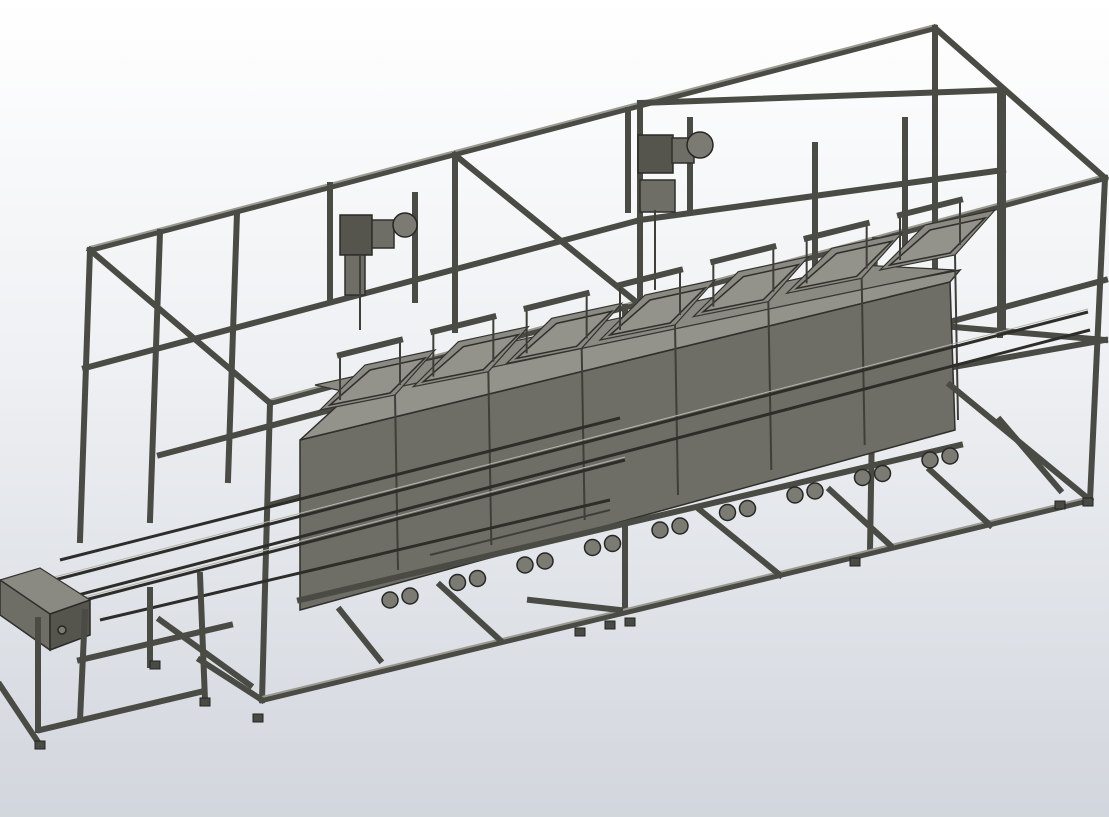 Image resolution: width=1109 pixels, height=817 pixels. Describe the element at coordinates (117, 658) in the screenshot. I see `loading-station` at that location.